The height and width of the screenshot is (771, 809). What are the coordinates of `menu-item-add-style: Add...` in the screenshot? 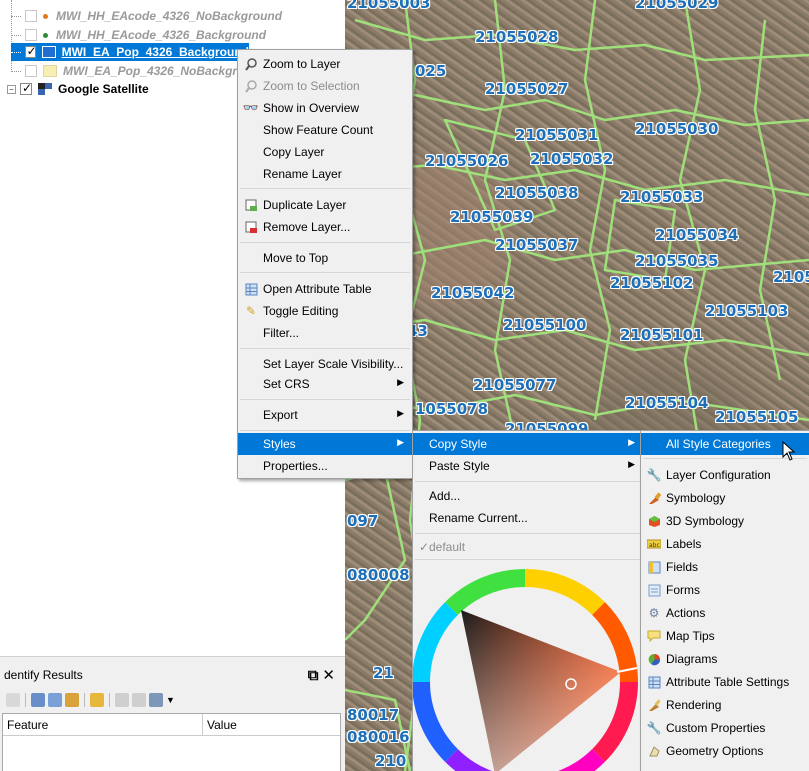 It's located at (528, 496).